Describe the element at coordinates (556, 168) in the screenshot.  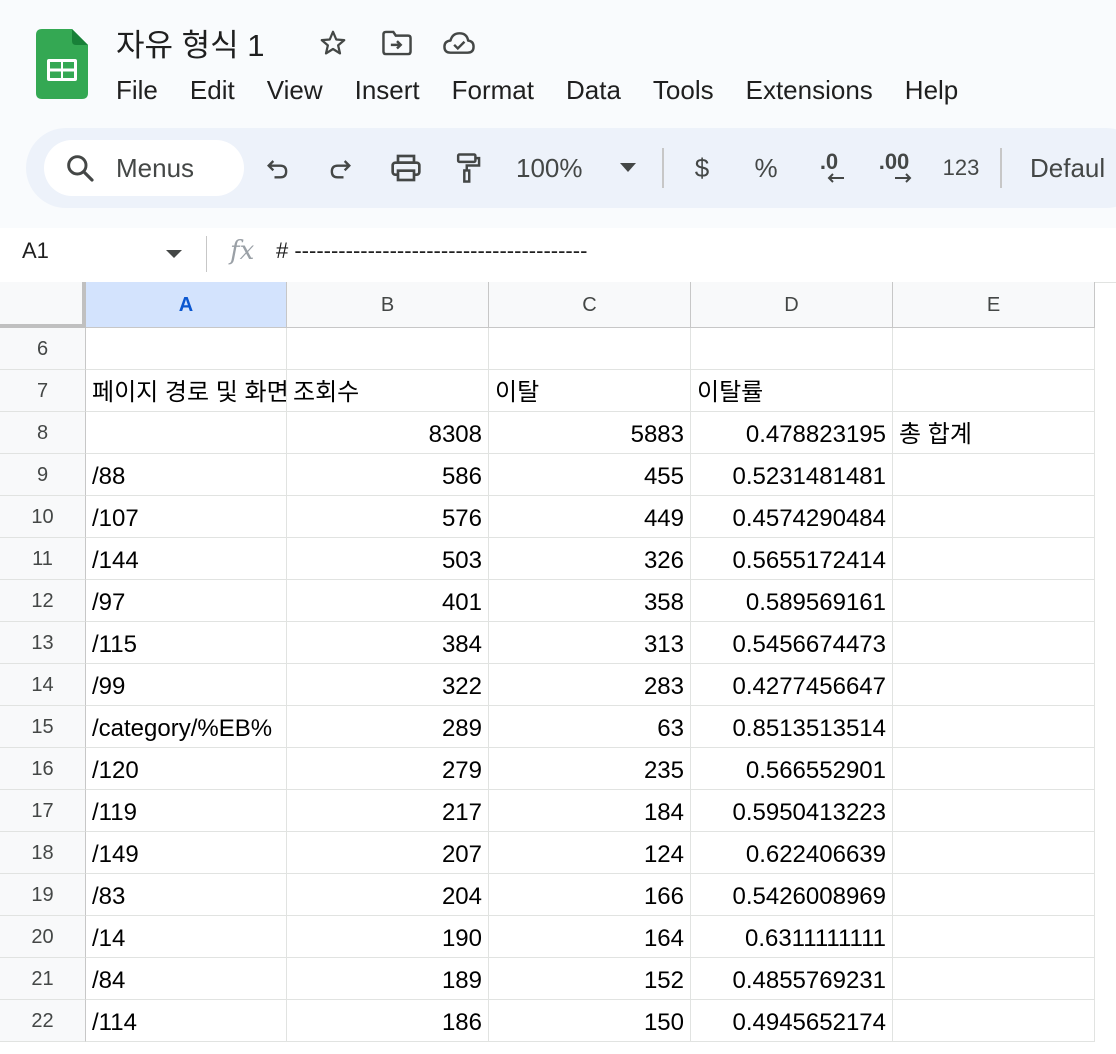
I see `zoom-select: 100%` at that location.